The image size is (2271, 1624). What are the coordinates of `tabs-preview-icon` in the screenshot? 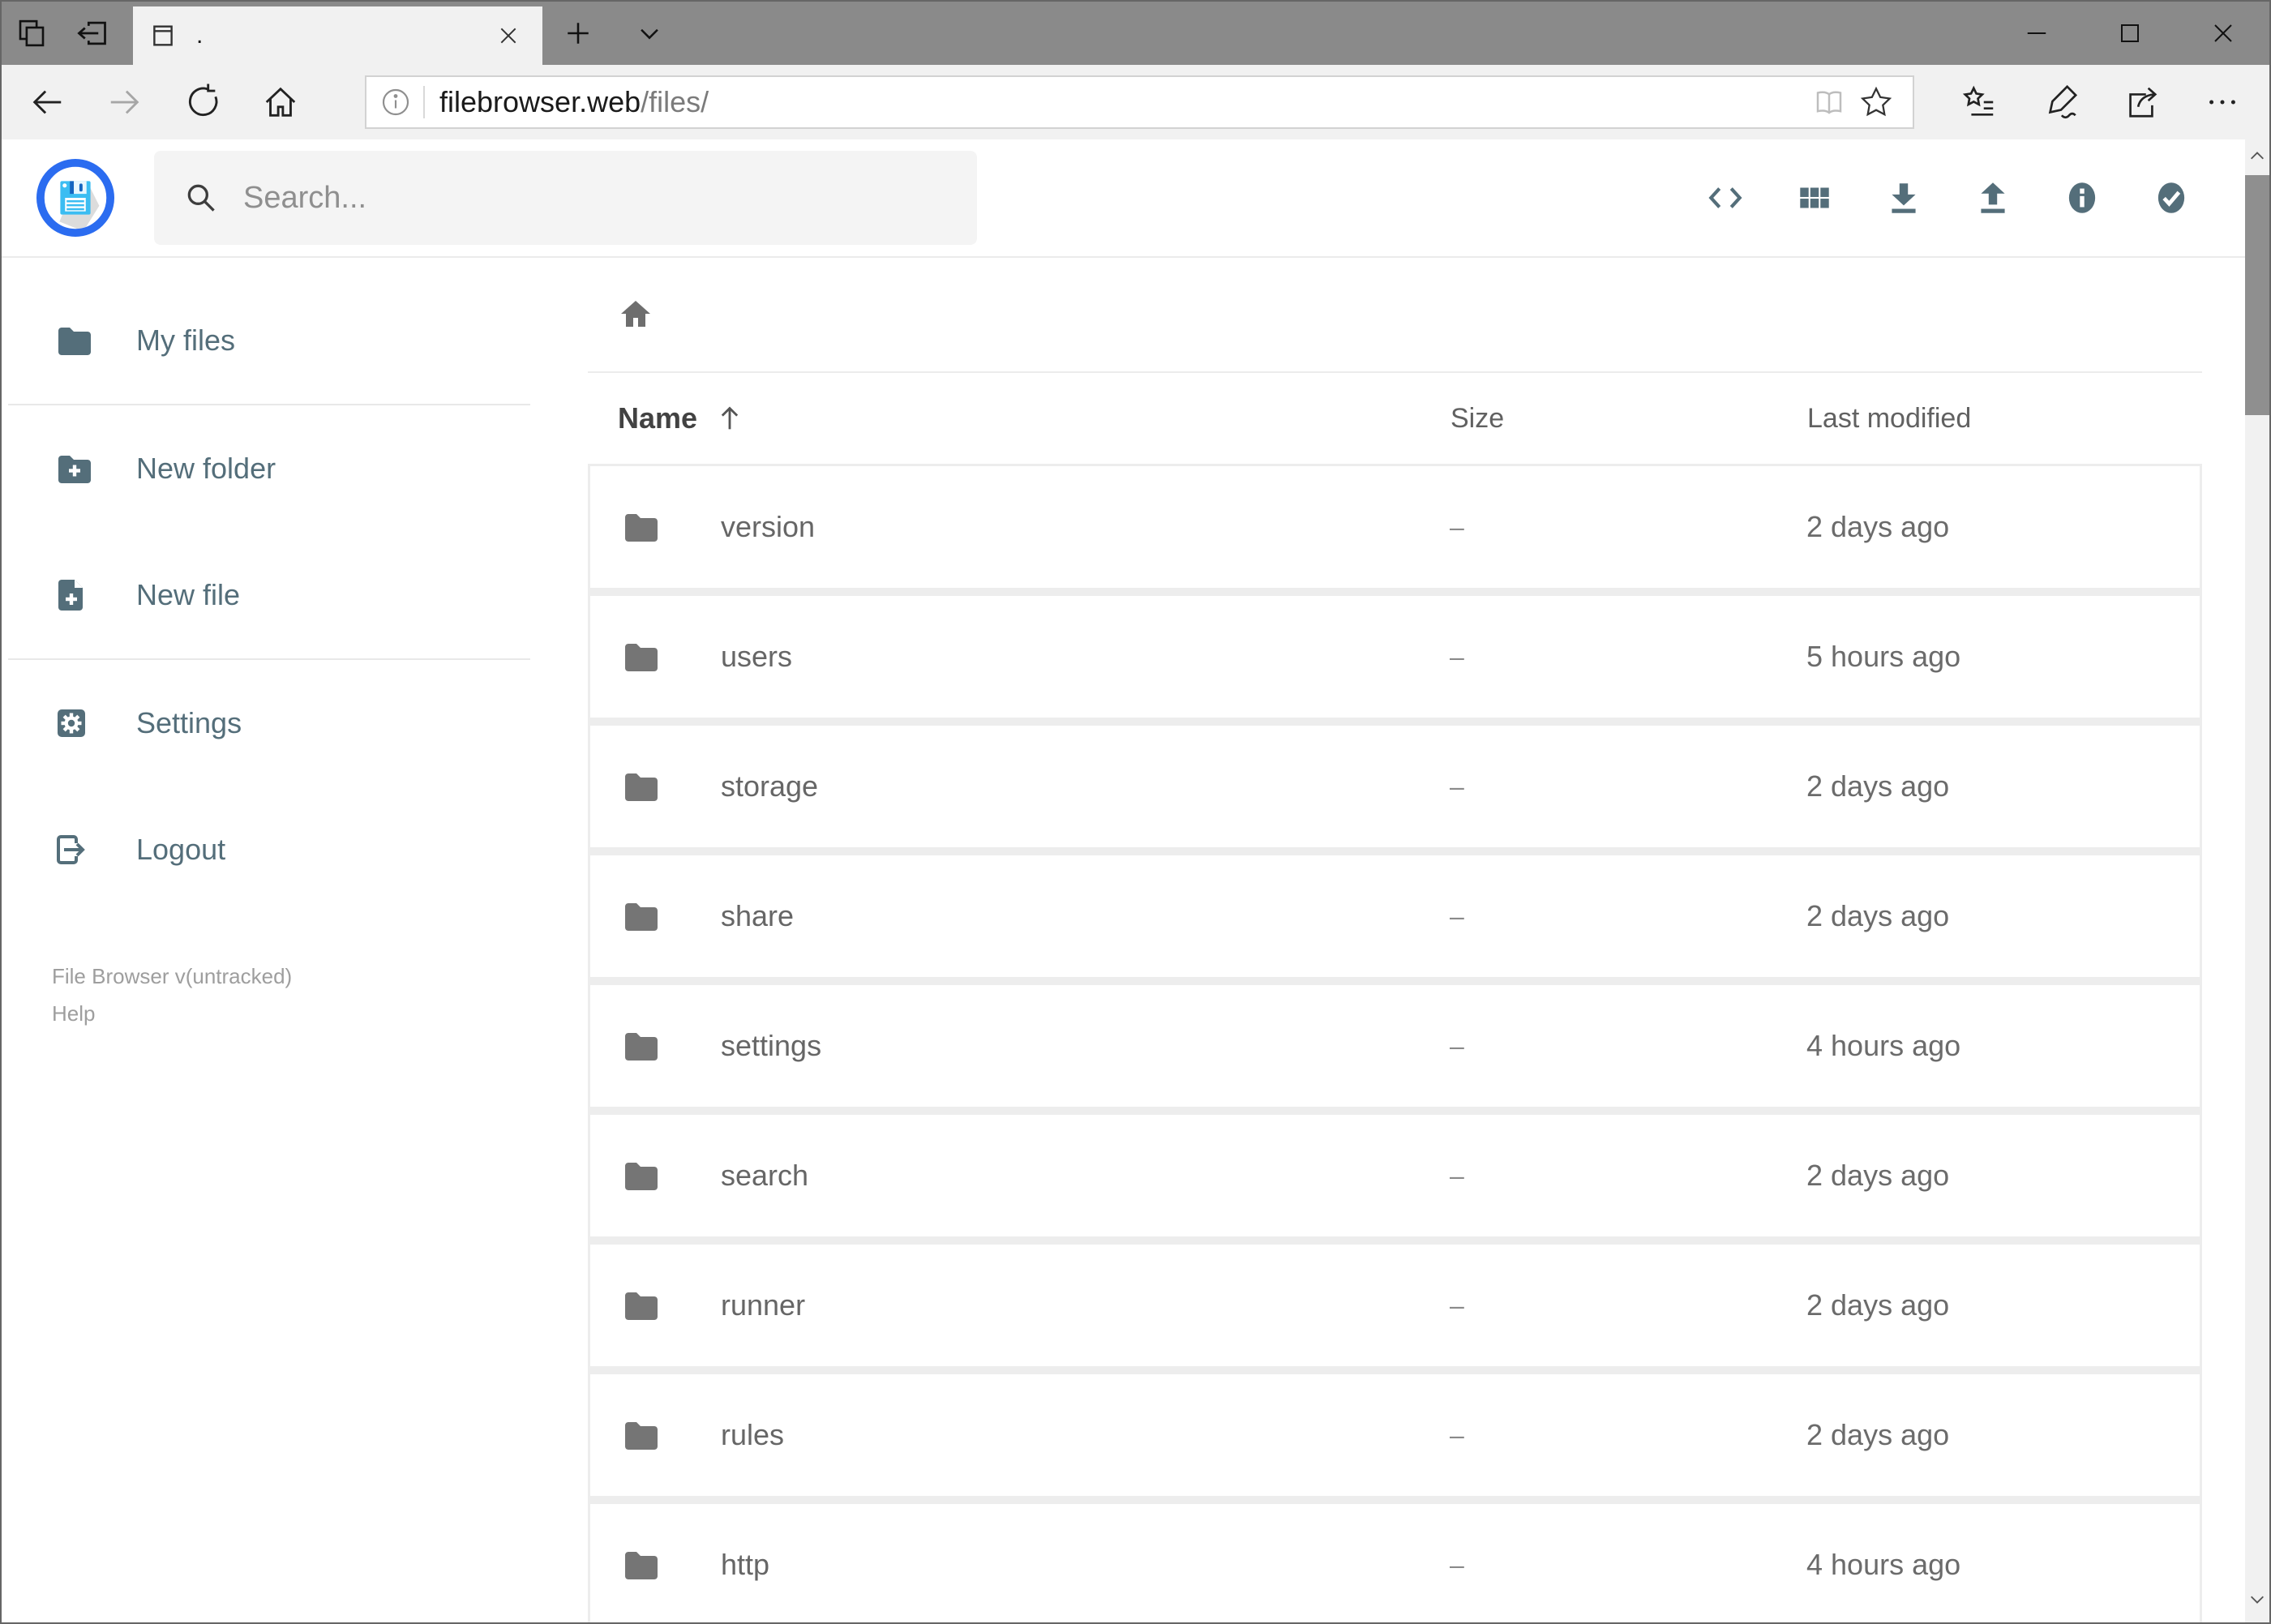 It's located at (32, 33).